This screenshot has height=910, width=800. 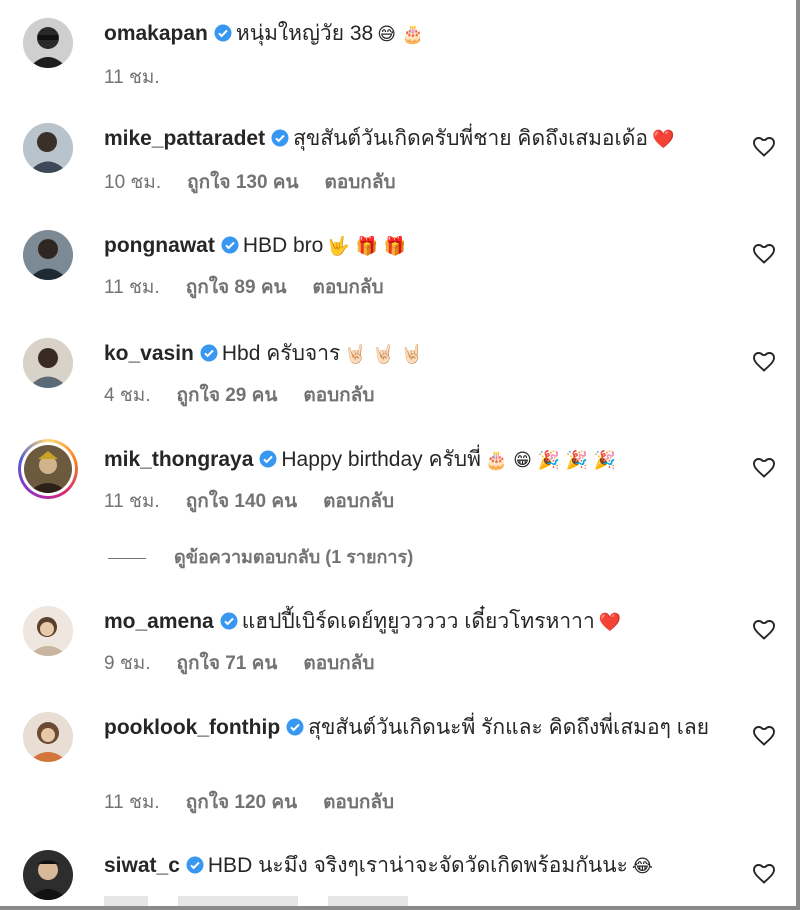 What do you see at coordinates (281, 353) in the screenshot?
I see `comment-text: Hbd ครับจาร` at bounding box center [281, 353].